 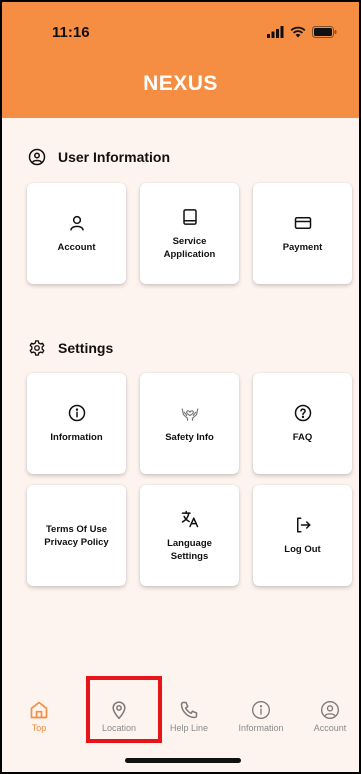 I want to click on credit-card-icon, so click(x=303, y=223).